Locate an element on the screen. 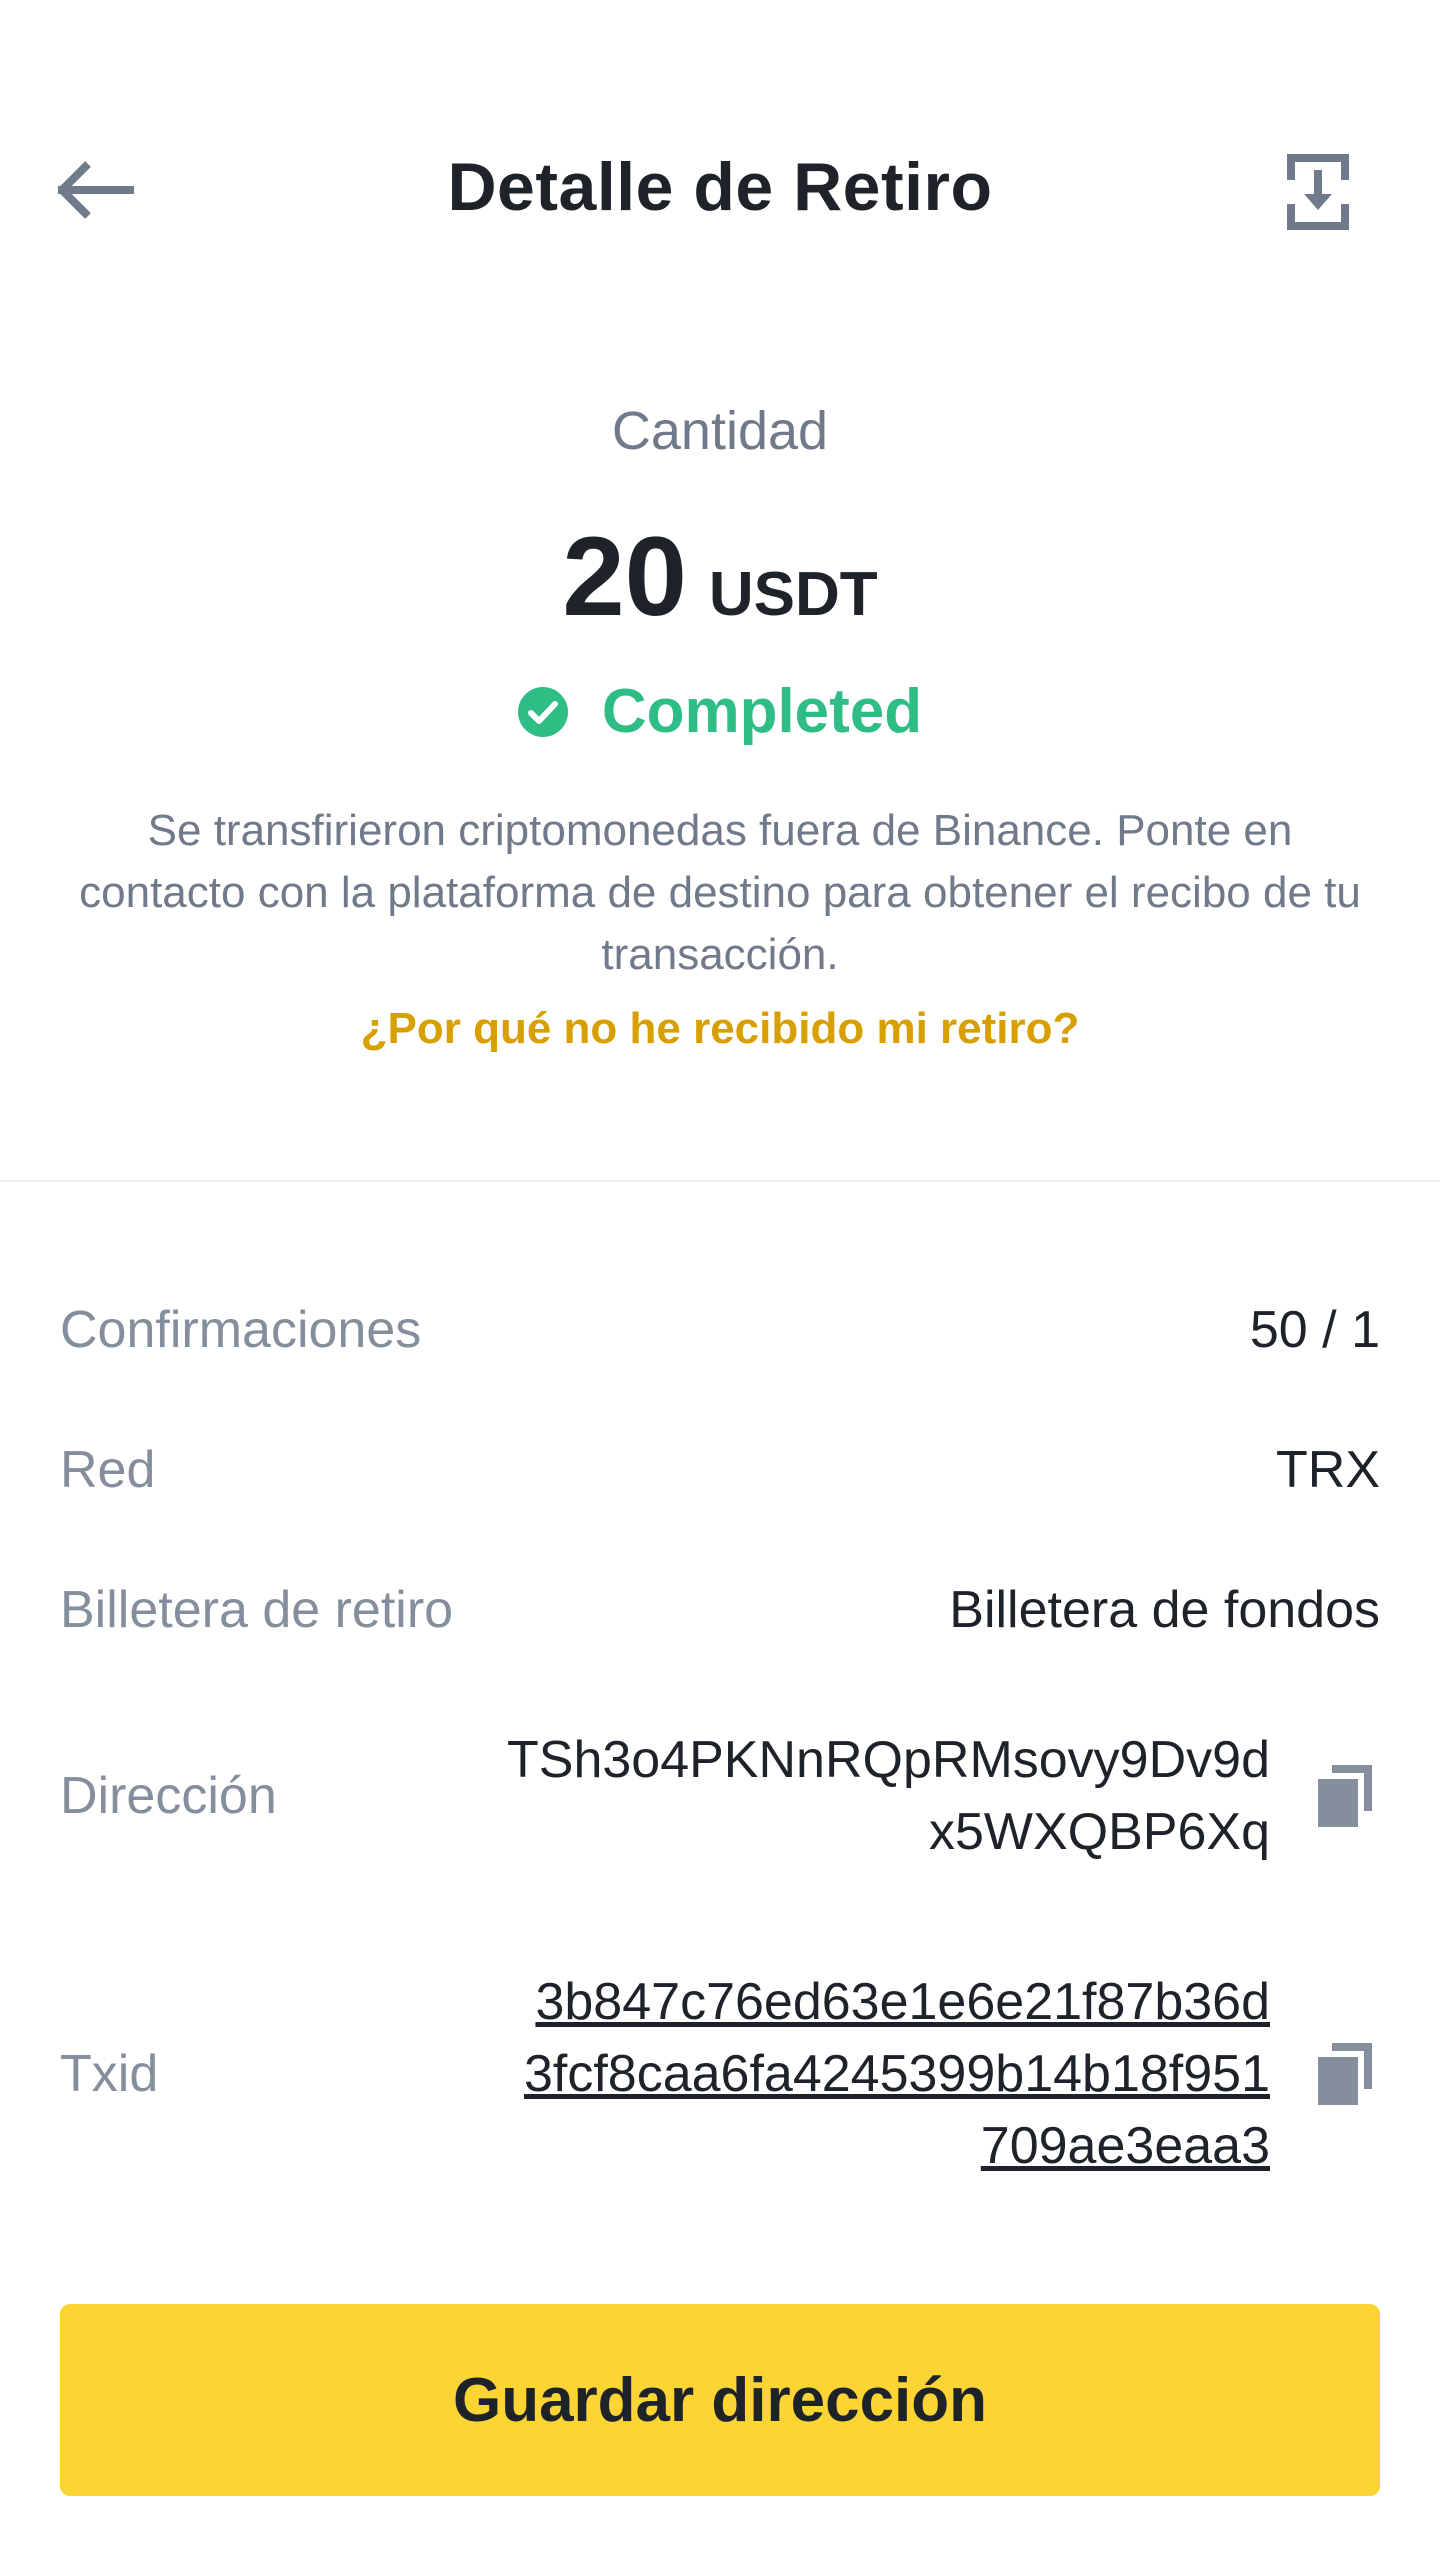 This screenshot has width=1440, height=2560. txid-line: 3fcf8caa6fa4245399b14b18f951 is located at coordinates (896, 2074).